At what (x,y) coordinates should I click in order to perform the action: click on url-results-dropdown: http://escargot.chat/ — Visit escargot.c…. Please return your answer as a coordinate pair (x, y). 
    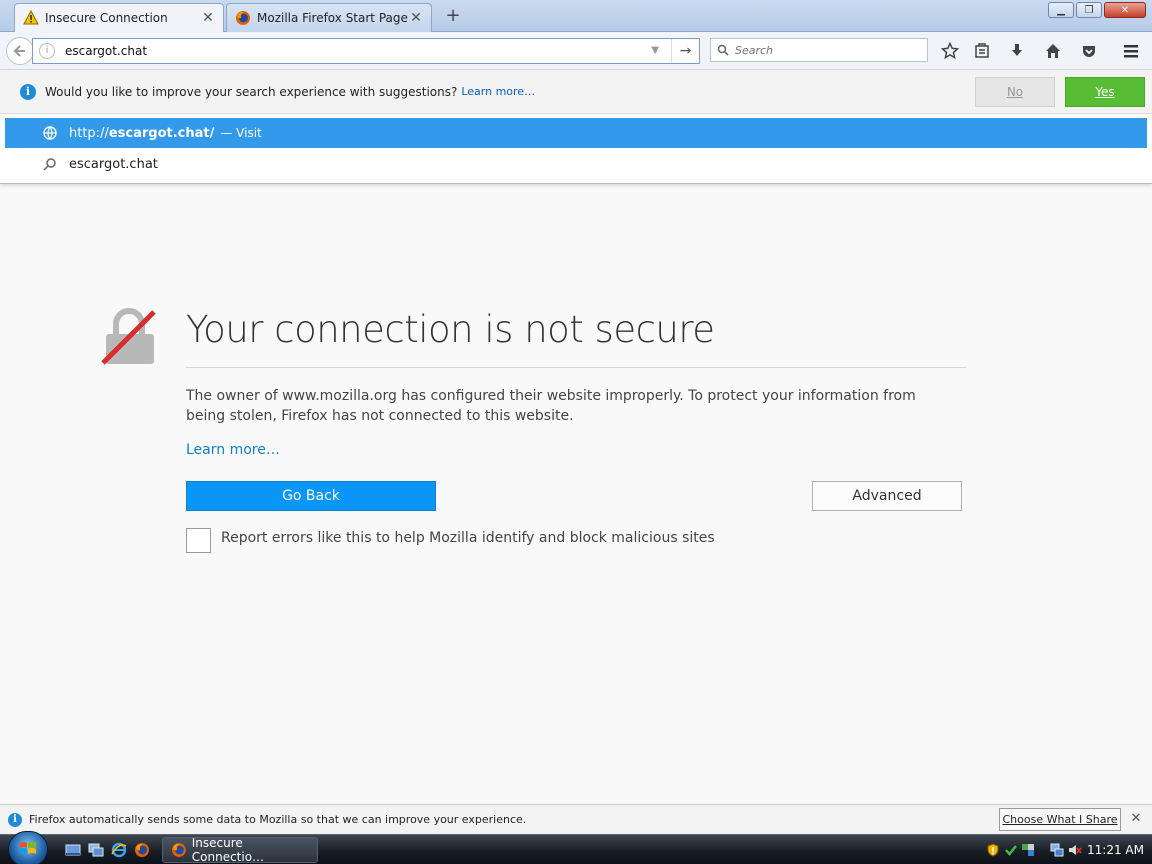
    Looking at the image, I should click on (576, 149).